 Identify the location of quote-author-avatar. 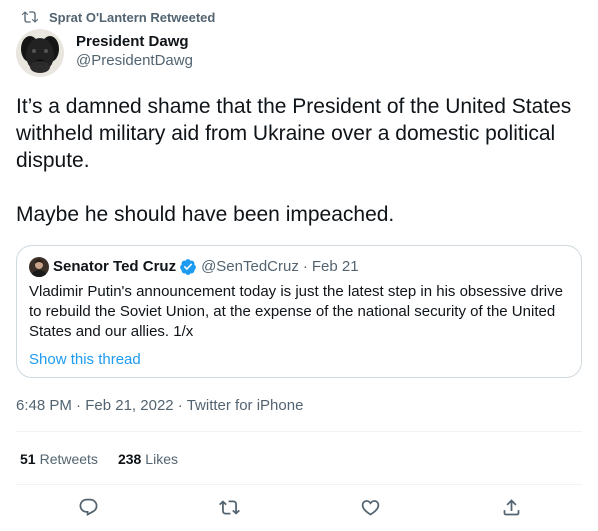
(39, 267).